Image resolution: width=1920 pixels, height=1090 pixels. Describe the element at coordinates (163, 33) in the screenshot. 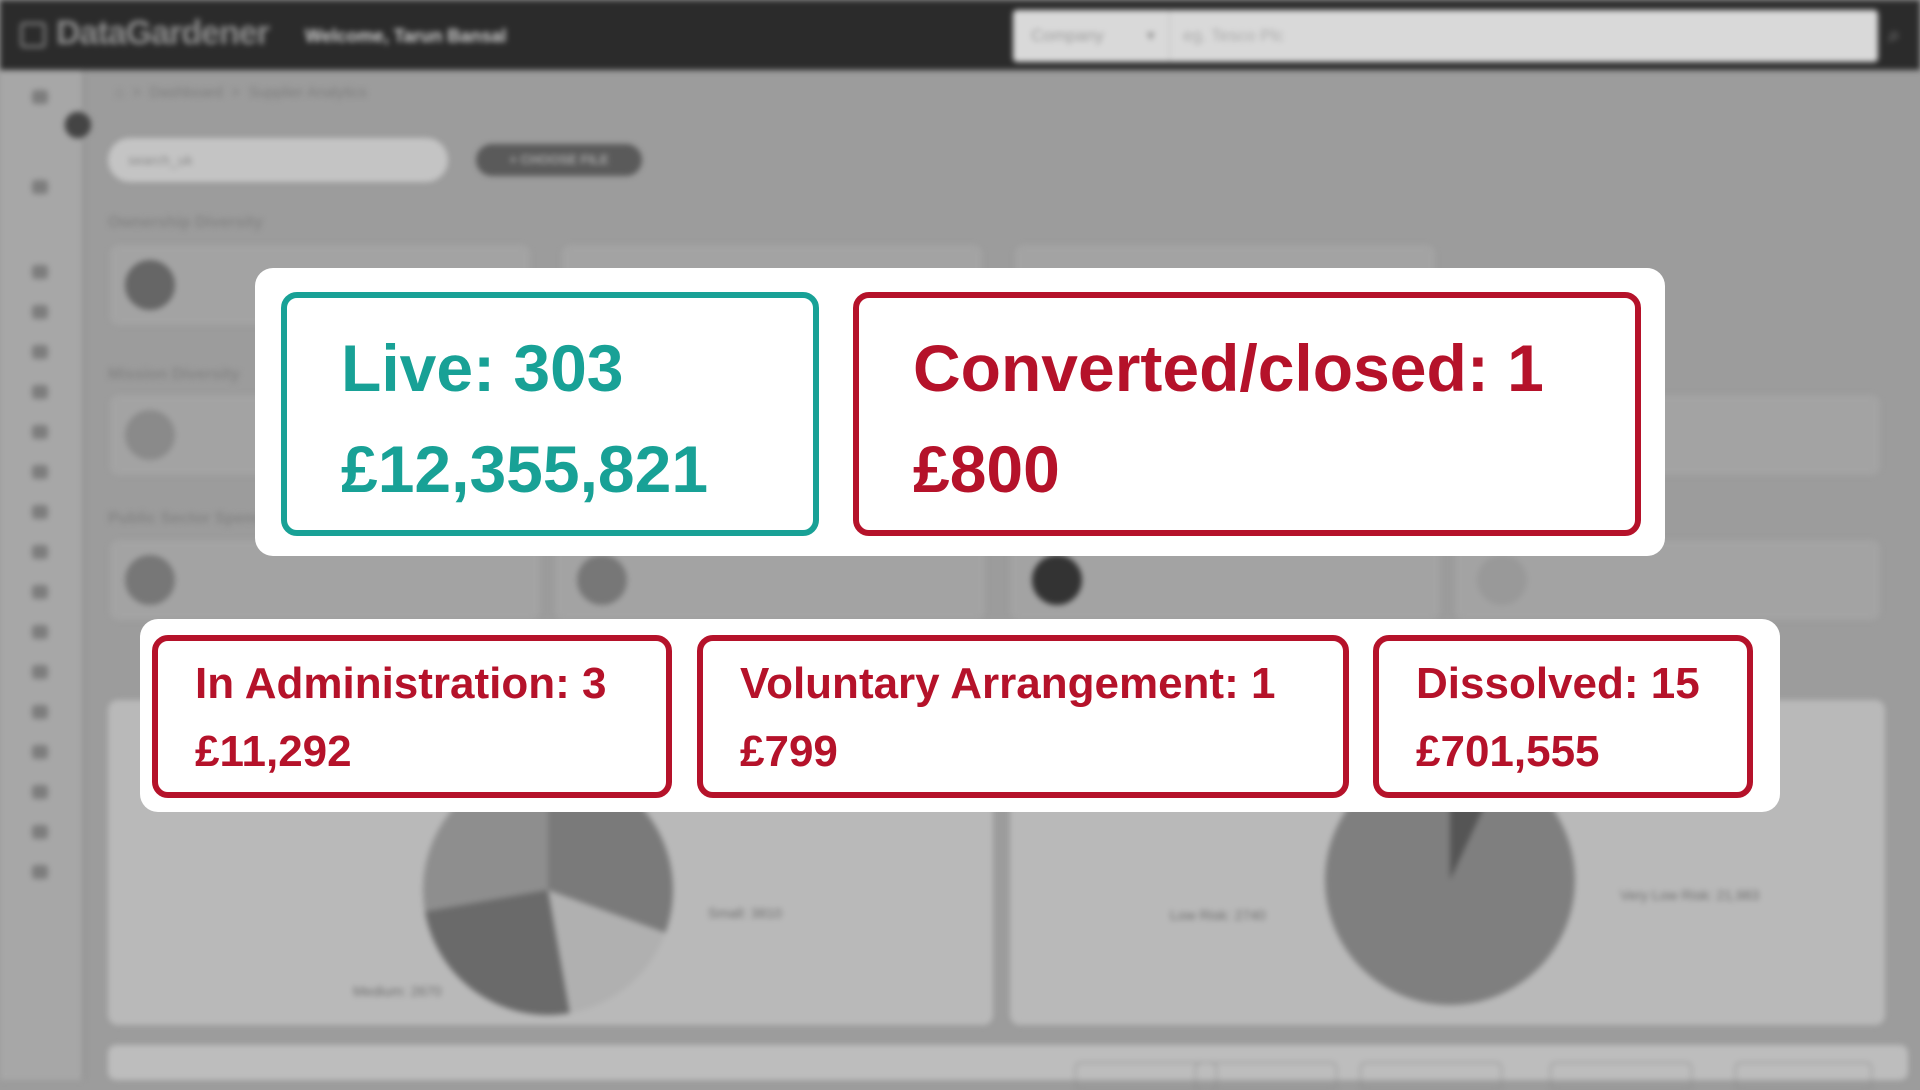

I see `app-logo: DataGardener` at that location.